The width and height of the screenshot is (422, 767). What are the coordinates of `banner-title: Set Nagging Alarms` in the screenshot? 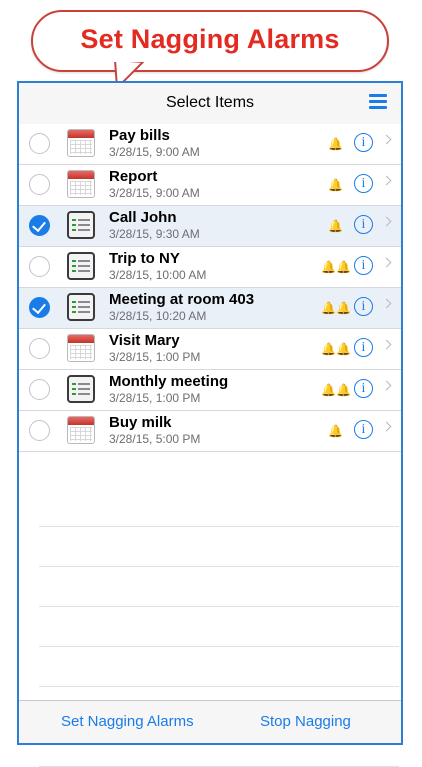 It's located at (210, 39).